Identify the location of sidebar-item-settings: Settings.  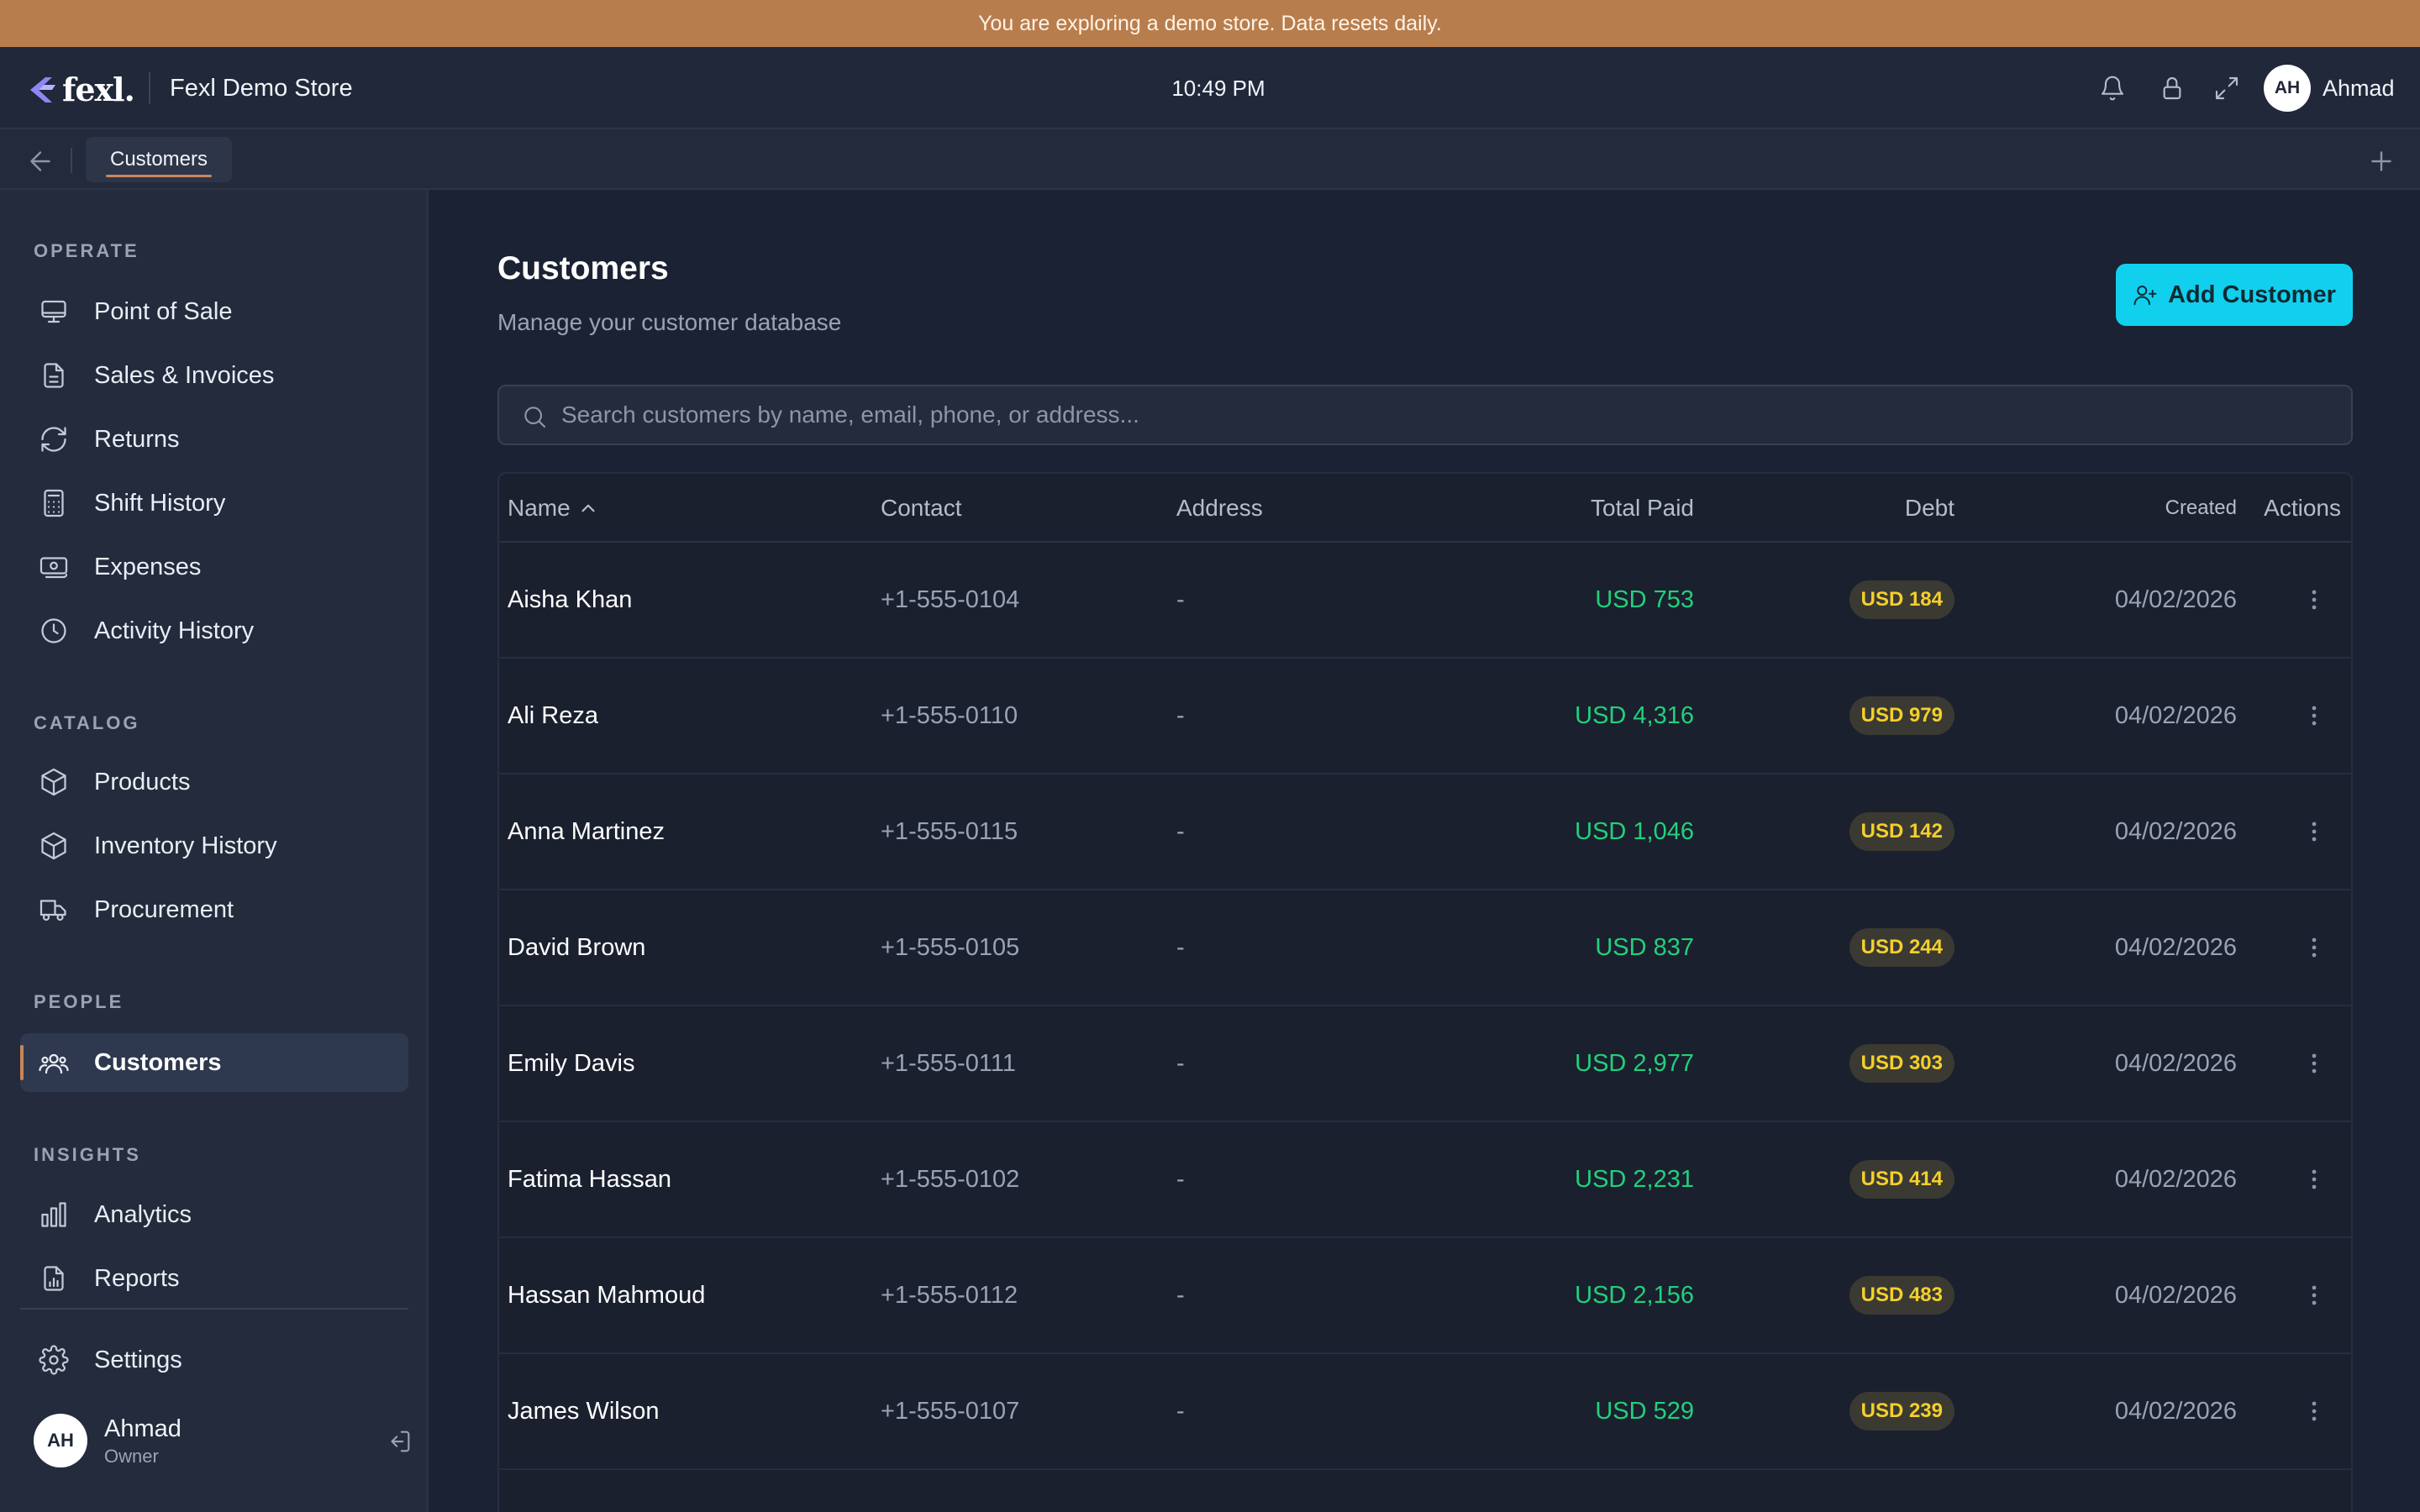
(214, 1360).